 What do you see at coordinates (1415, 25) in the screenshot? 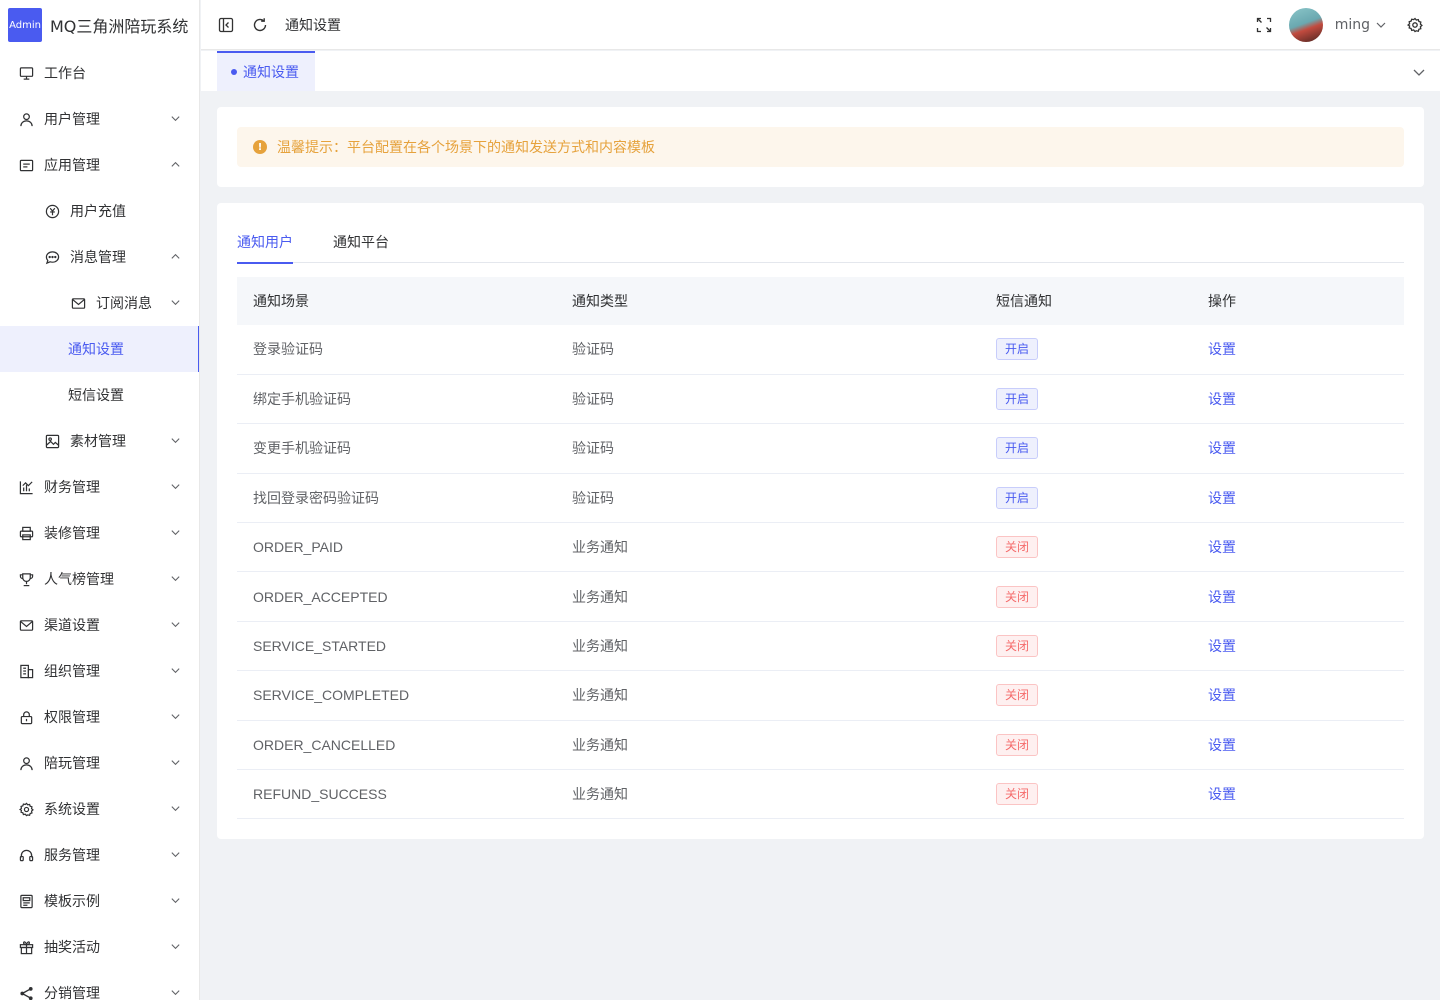
I see `settings-gear-icon` at bounding box center [1415, 25].